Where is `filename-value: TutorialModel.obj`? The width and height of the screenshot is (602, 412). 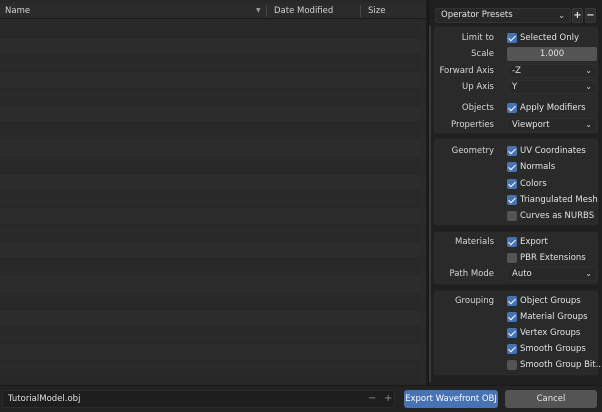 filename-value: TutorialModel.obj is located at coordinates (44, 399).